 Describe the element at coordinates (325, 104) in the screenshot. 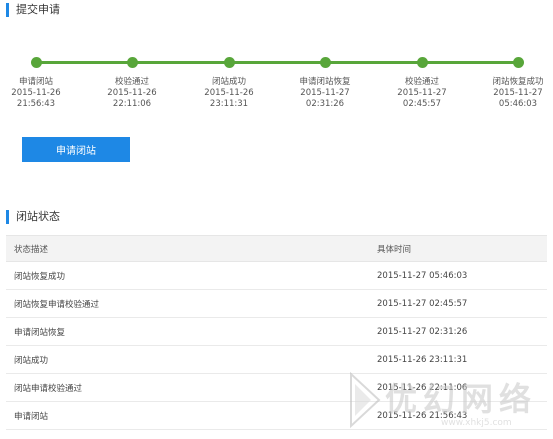

I see `step-time: 02:31:26` at that location.